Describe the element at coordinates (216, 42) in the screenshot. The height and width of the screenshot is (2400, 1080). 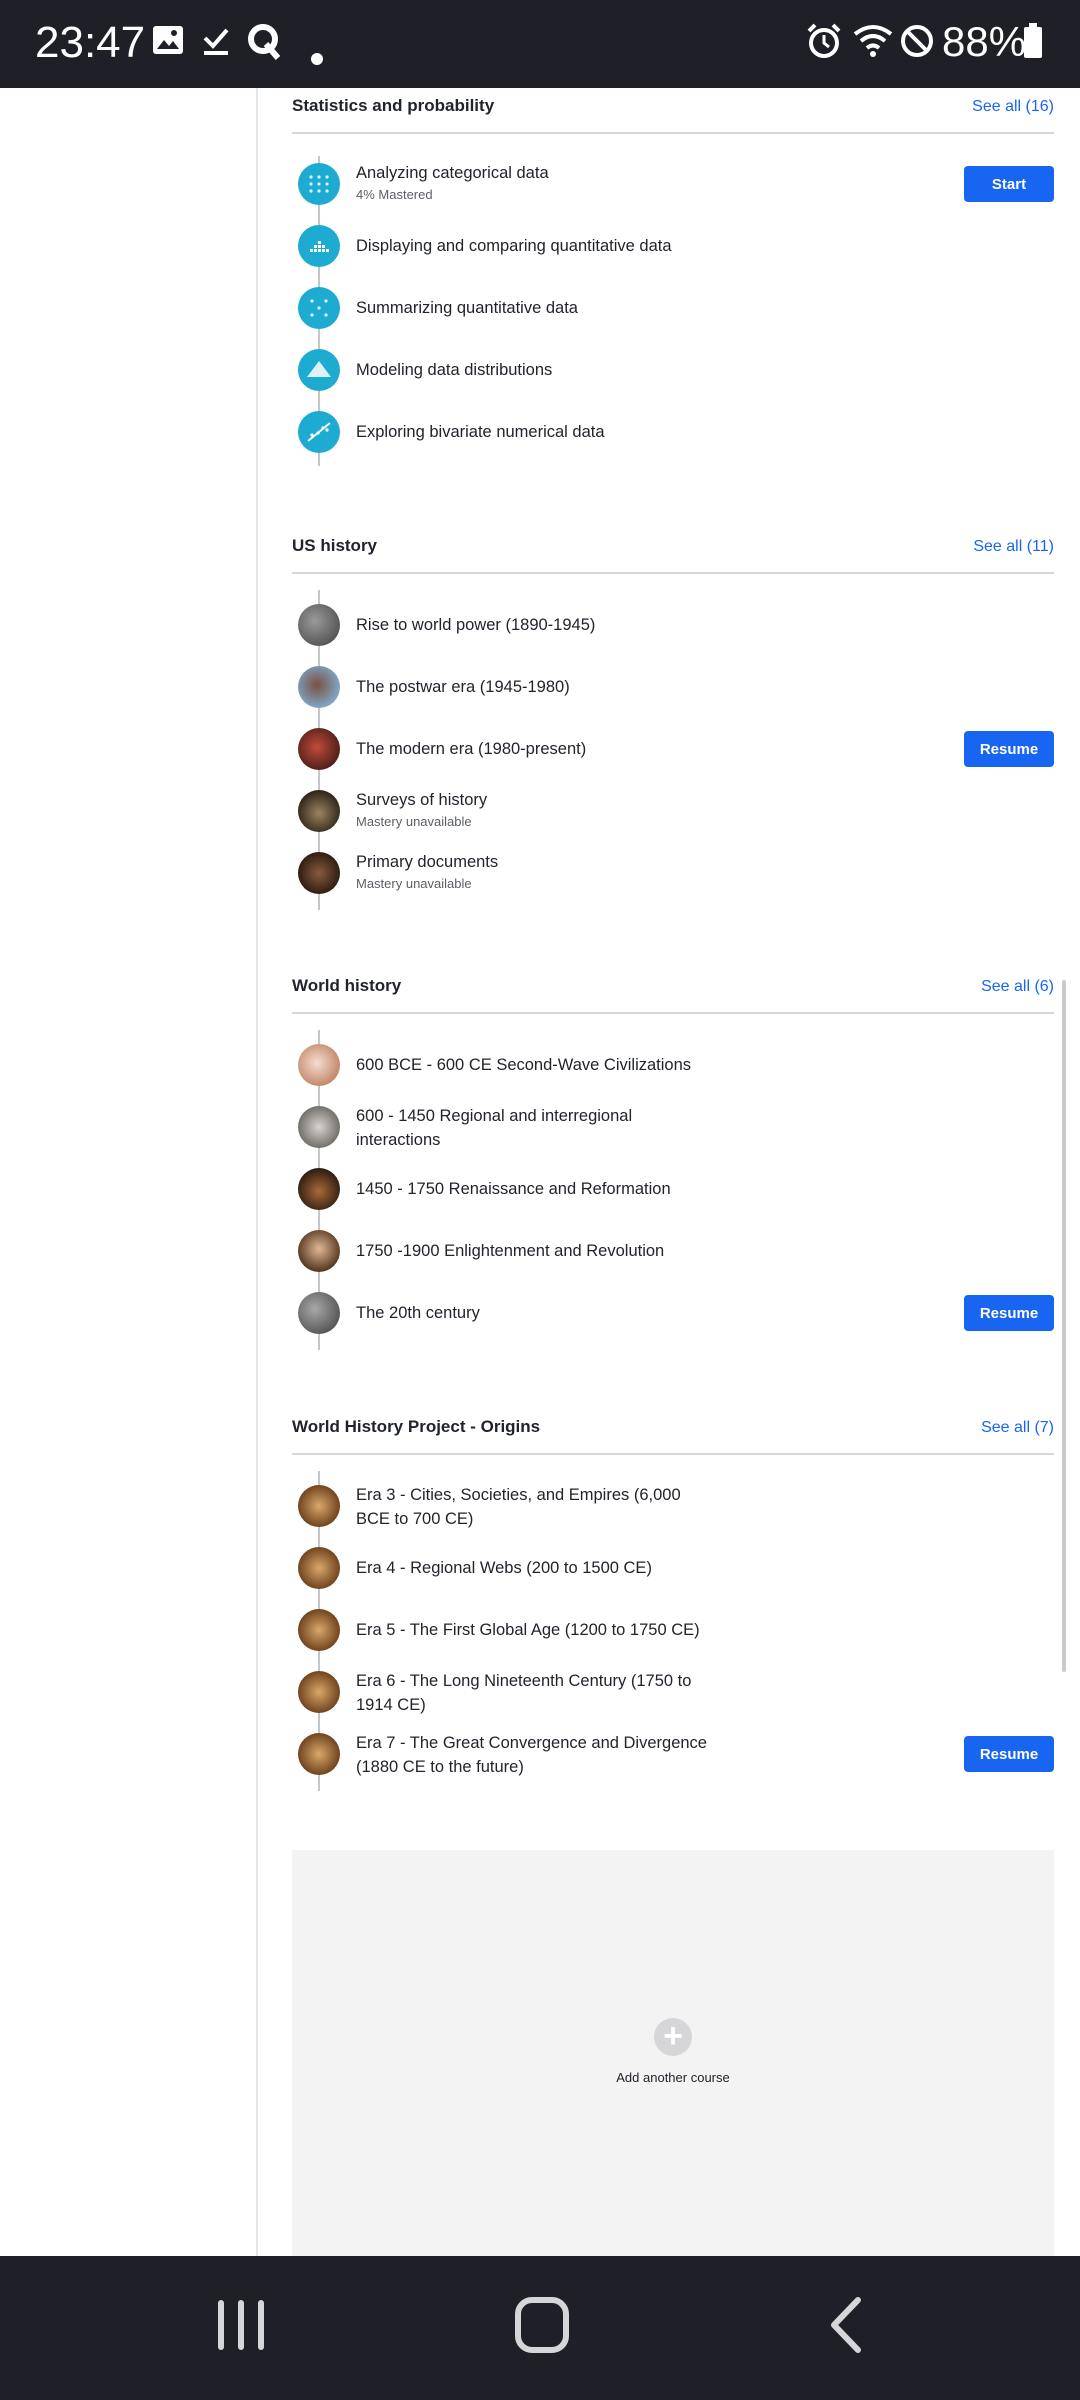
I see `download-done-icon` at that location.